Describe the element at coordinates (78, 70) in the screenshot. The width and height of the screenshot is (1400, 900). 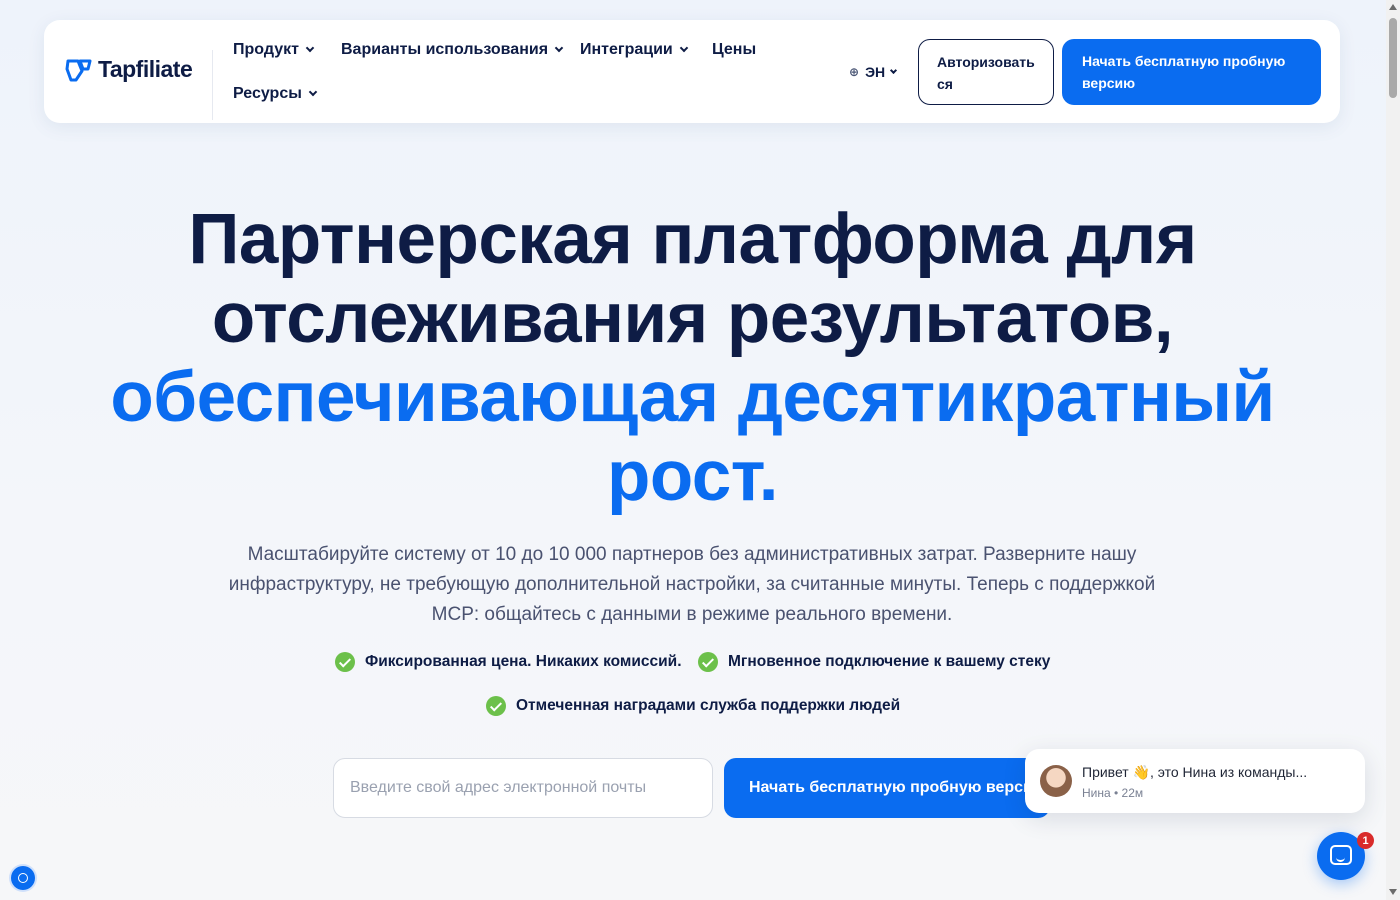
I see `tapfiliate-logo-icon` at that location.